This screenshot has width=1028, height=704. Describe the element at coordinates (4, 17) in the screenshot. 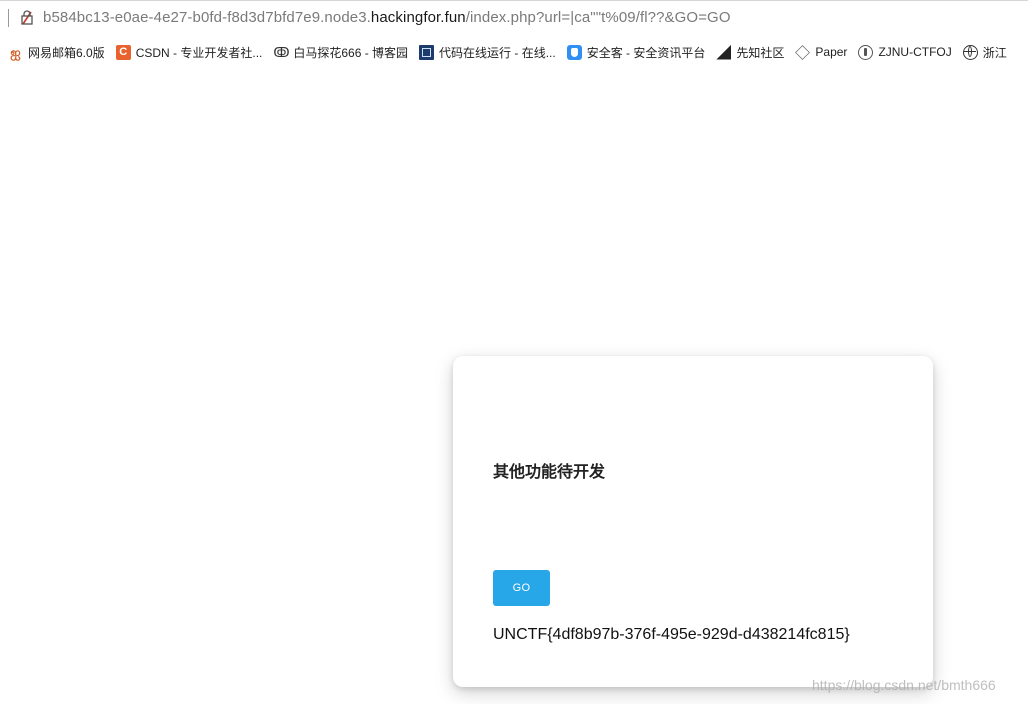

I see `address-bar-edge` at that location.